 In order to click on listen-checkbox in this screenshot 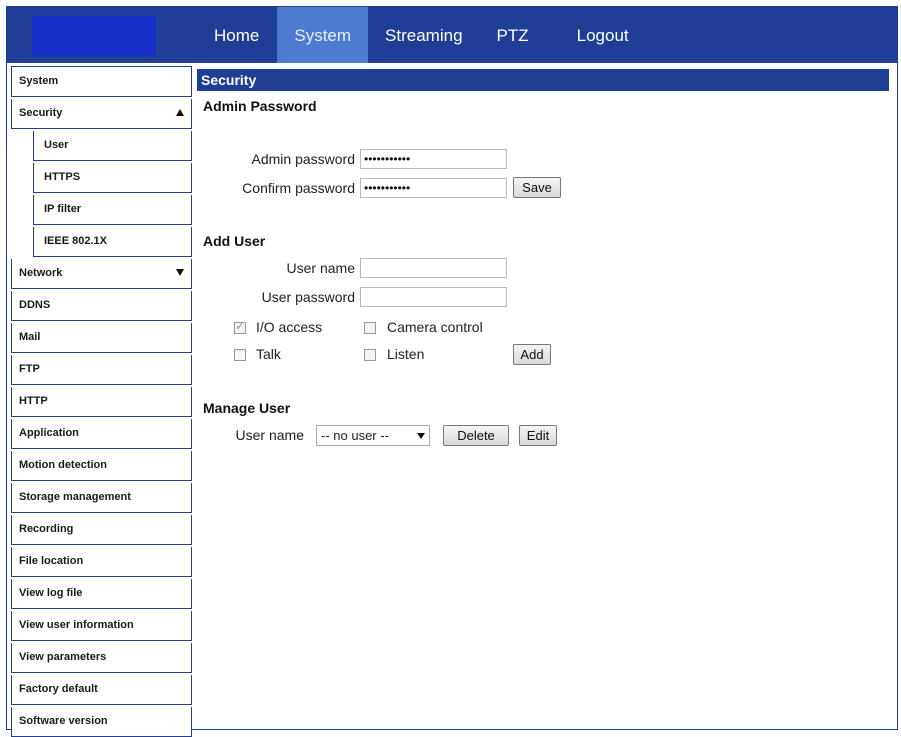, I will do `click(370, 355)`.